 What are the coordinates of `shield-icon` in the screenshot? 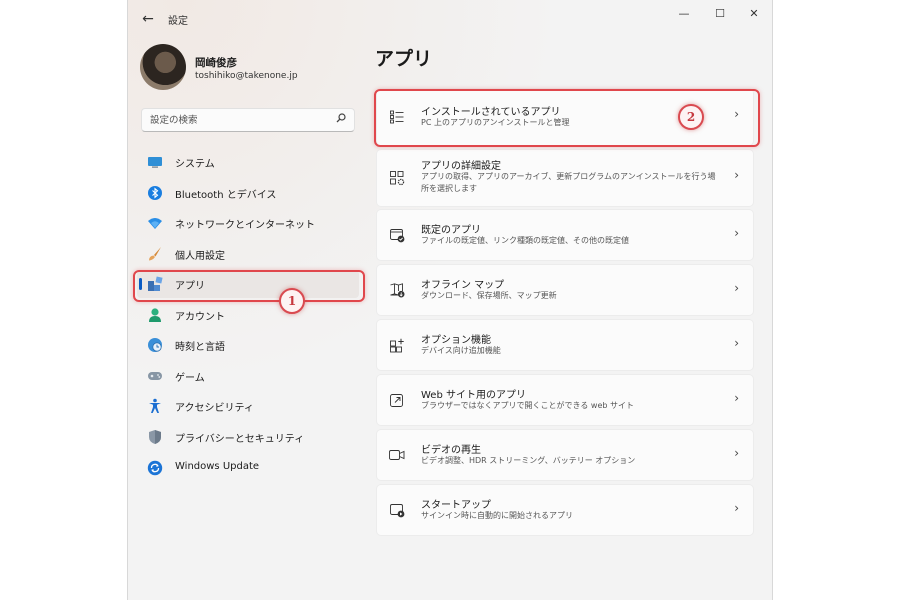 It's located at (155, 437).